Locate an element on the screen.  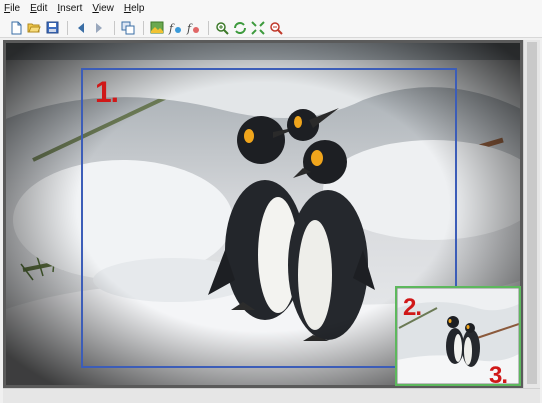
copy-icon is located at coordinates (128, 28).